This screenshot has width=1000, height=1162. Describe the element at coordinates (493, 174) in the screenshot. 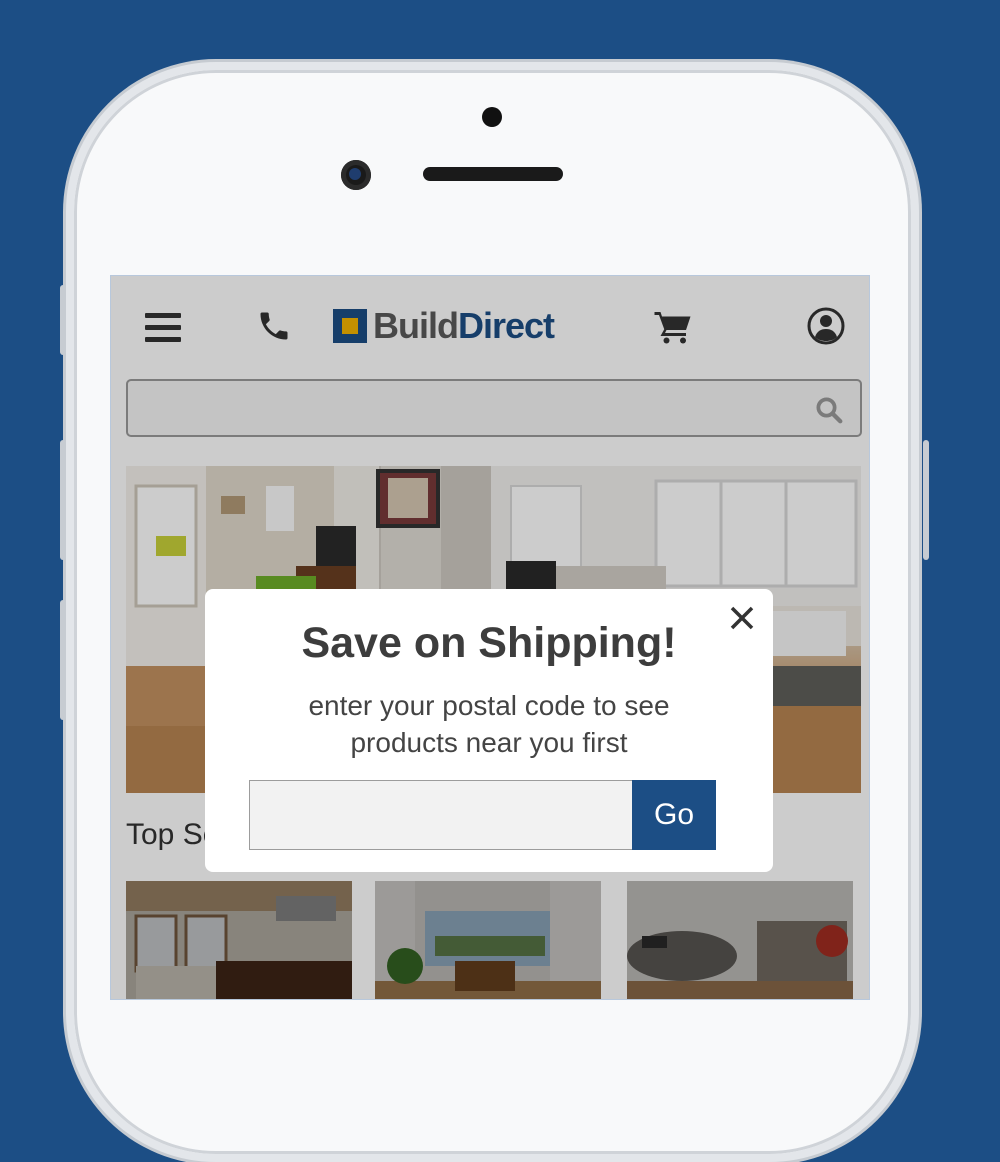

I see `phone-speaker` at that location.